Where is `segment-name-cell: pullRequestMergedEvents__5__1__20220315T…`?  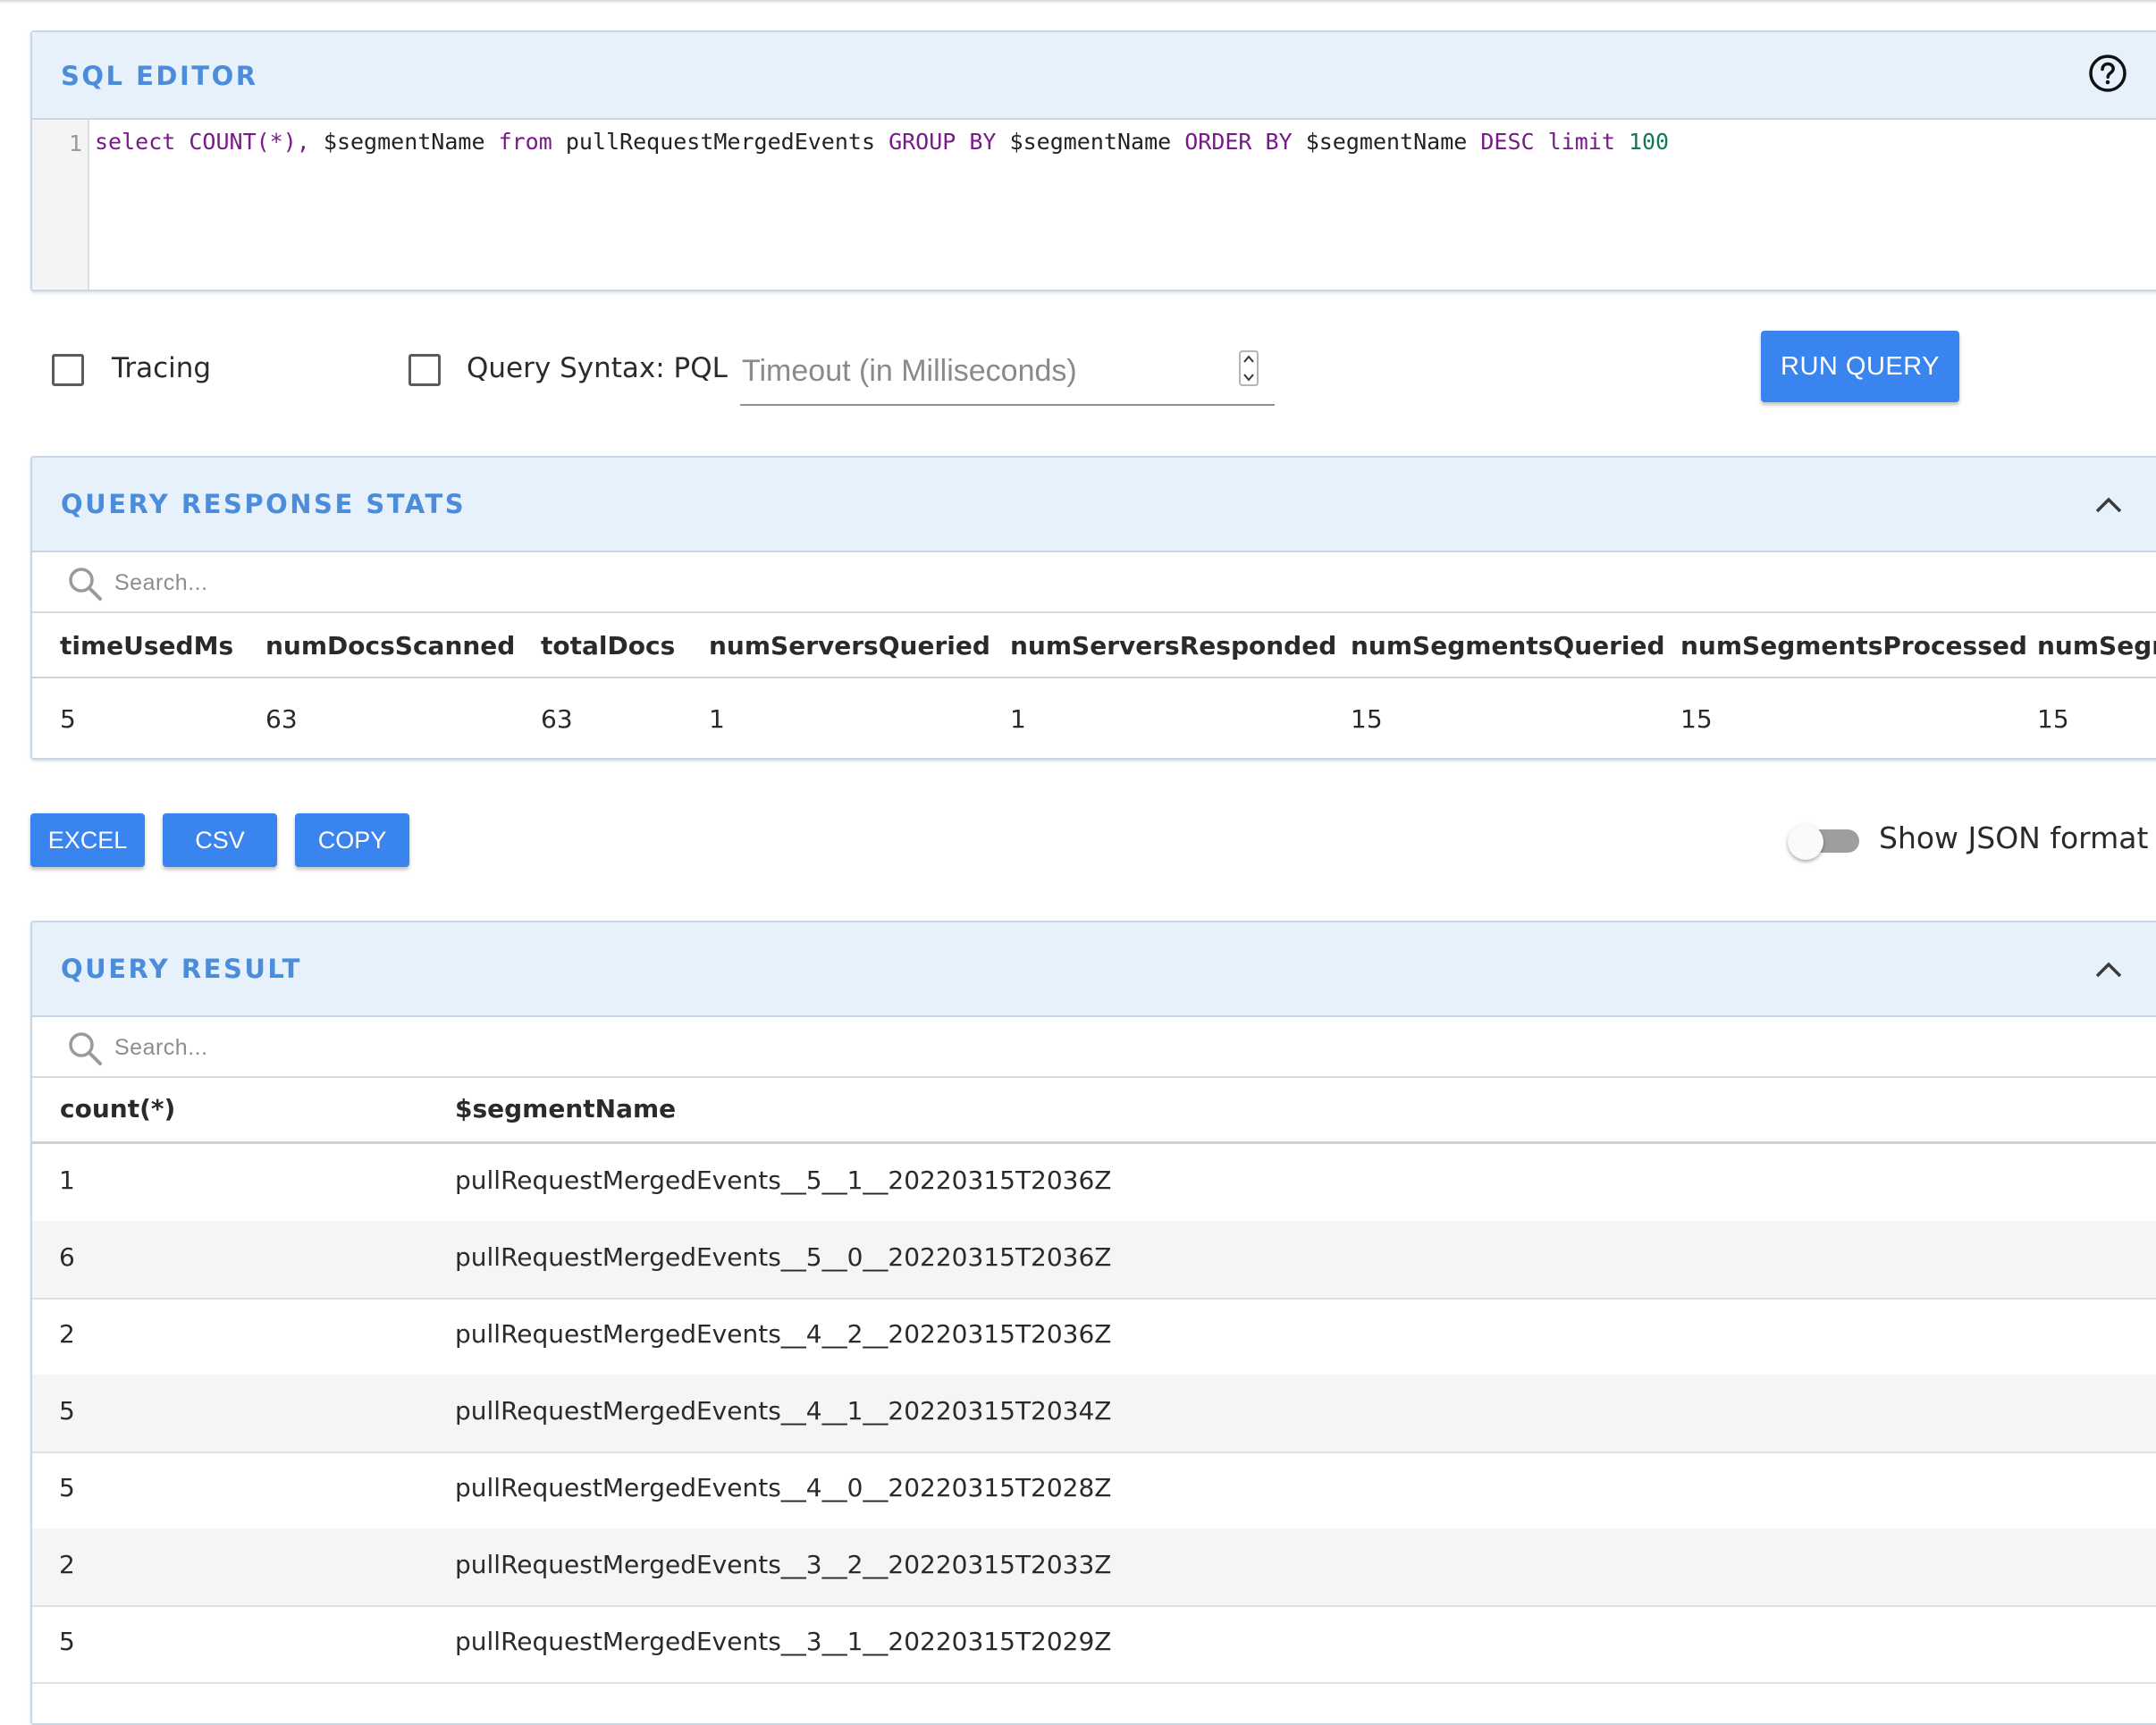
segment-name-cell: pullRequestMergedEvents__5__1__20220315T… is located at coordinates (784, 1180).